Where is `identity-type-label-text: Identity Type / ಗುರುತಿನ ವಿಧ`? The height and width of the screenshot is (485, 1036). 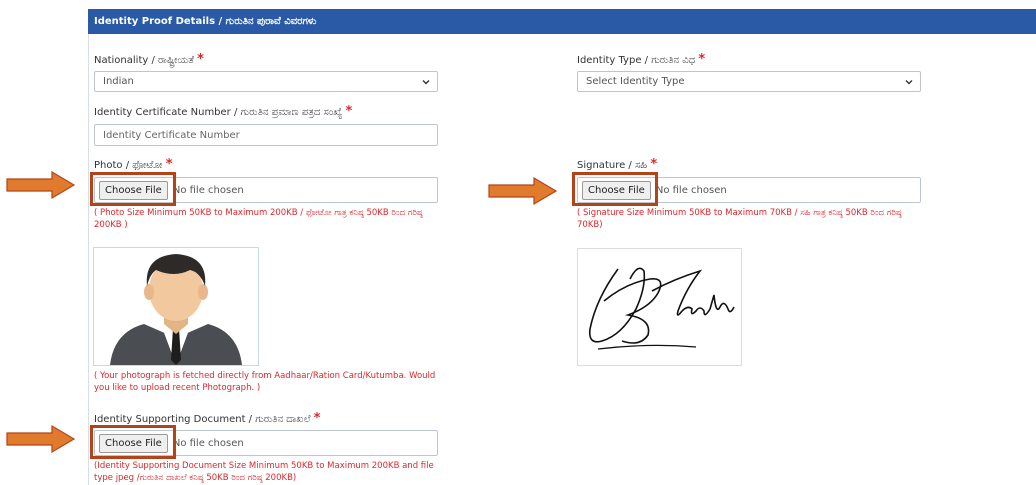 identity-type-label-text: Identity Type / ಗುರುತಿನ ವಿಧ is located at coordinates (636, 60).